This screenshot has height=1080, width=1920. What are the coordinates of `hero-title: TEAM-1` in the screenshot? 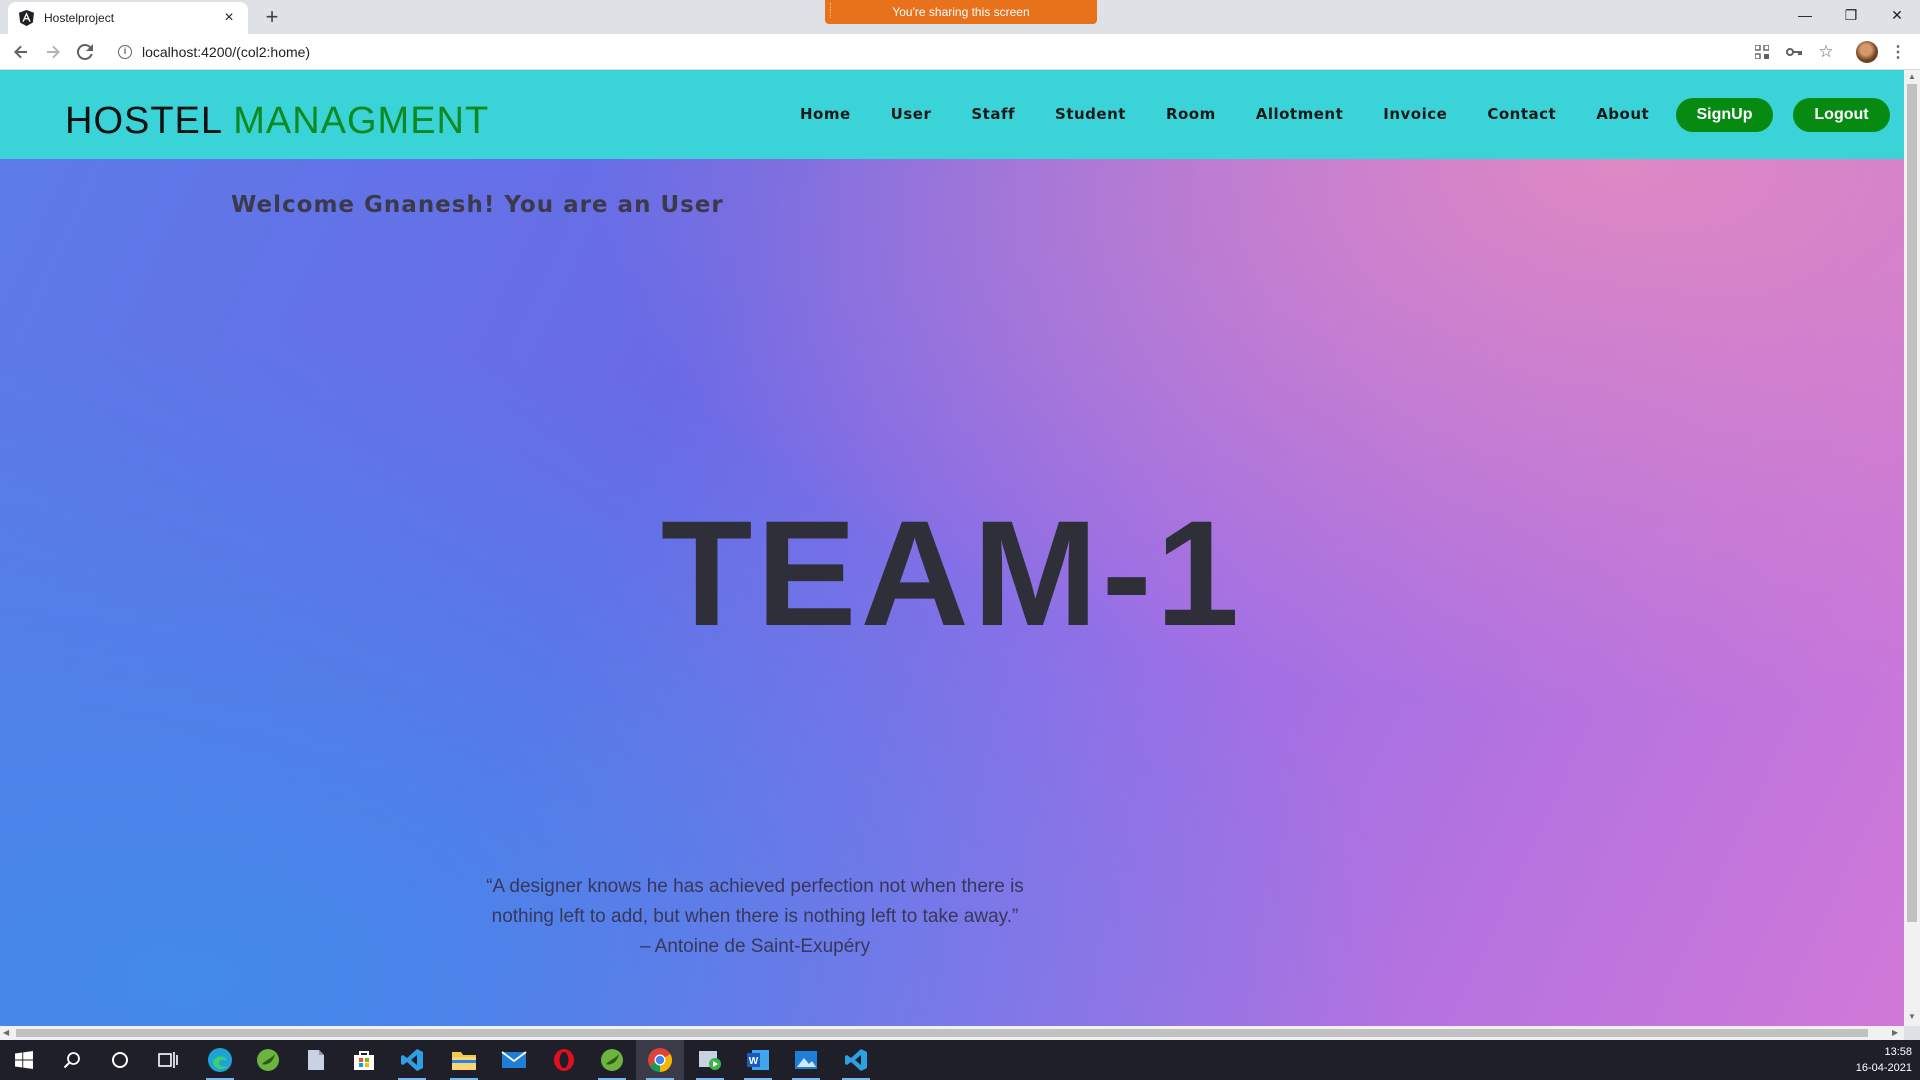 It's located at (952, 573).